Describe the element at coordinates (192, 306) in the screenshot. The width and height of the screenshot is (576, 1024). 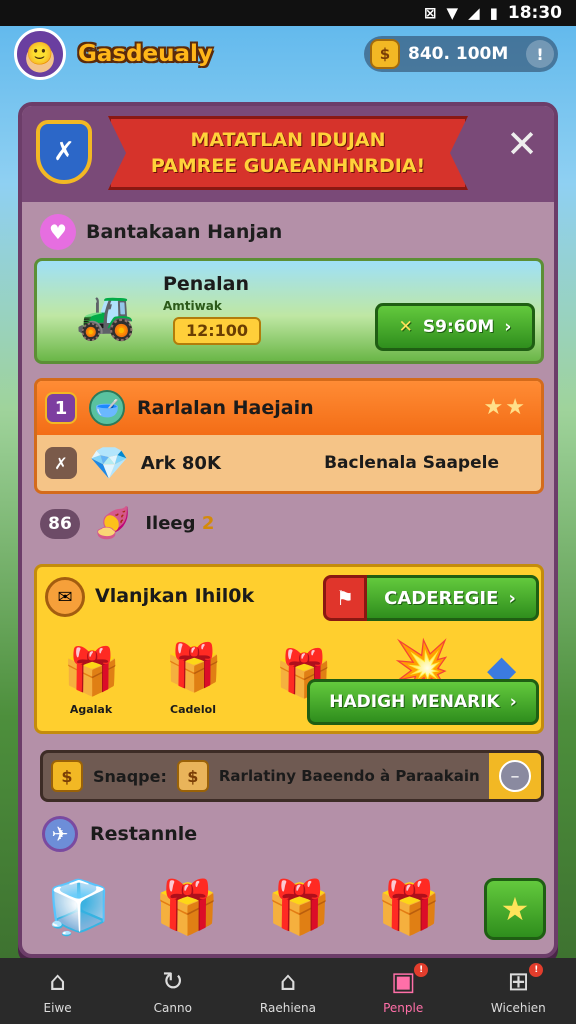
I see `mission-subtitle: Amtiwak` at that location.